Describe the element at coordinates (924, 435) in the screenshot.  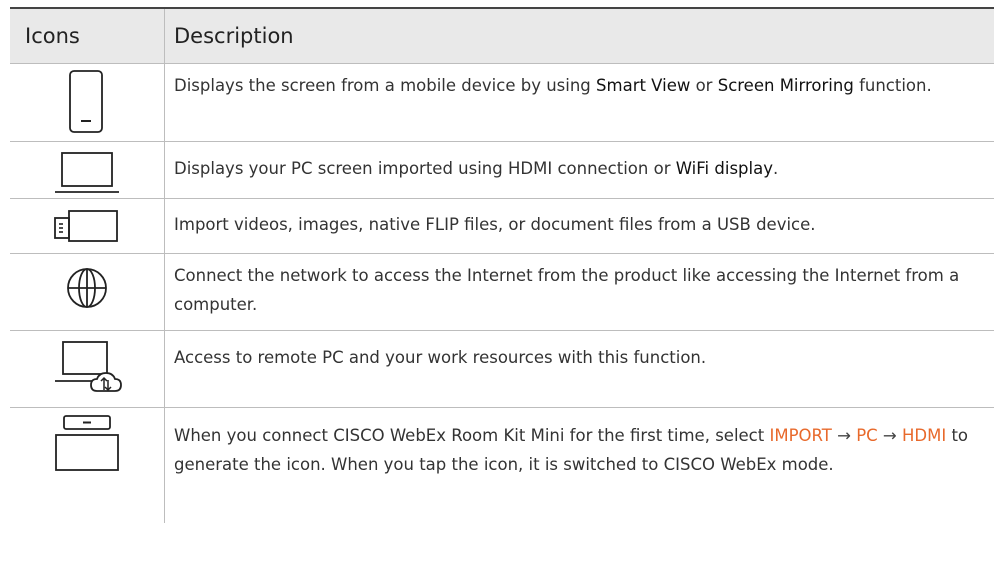
I see `hdmi-term: HDMI` at that location.